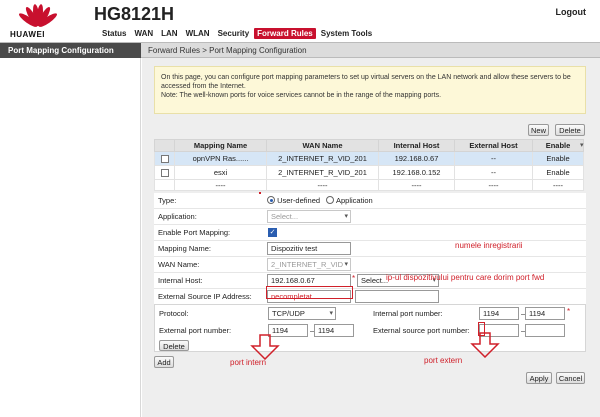 This screenshot has width=600, height=417. I want to click on enable-port-mapping-checkbox: ✓, so click(272, 232).